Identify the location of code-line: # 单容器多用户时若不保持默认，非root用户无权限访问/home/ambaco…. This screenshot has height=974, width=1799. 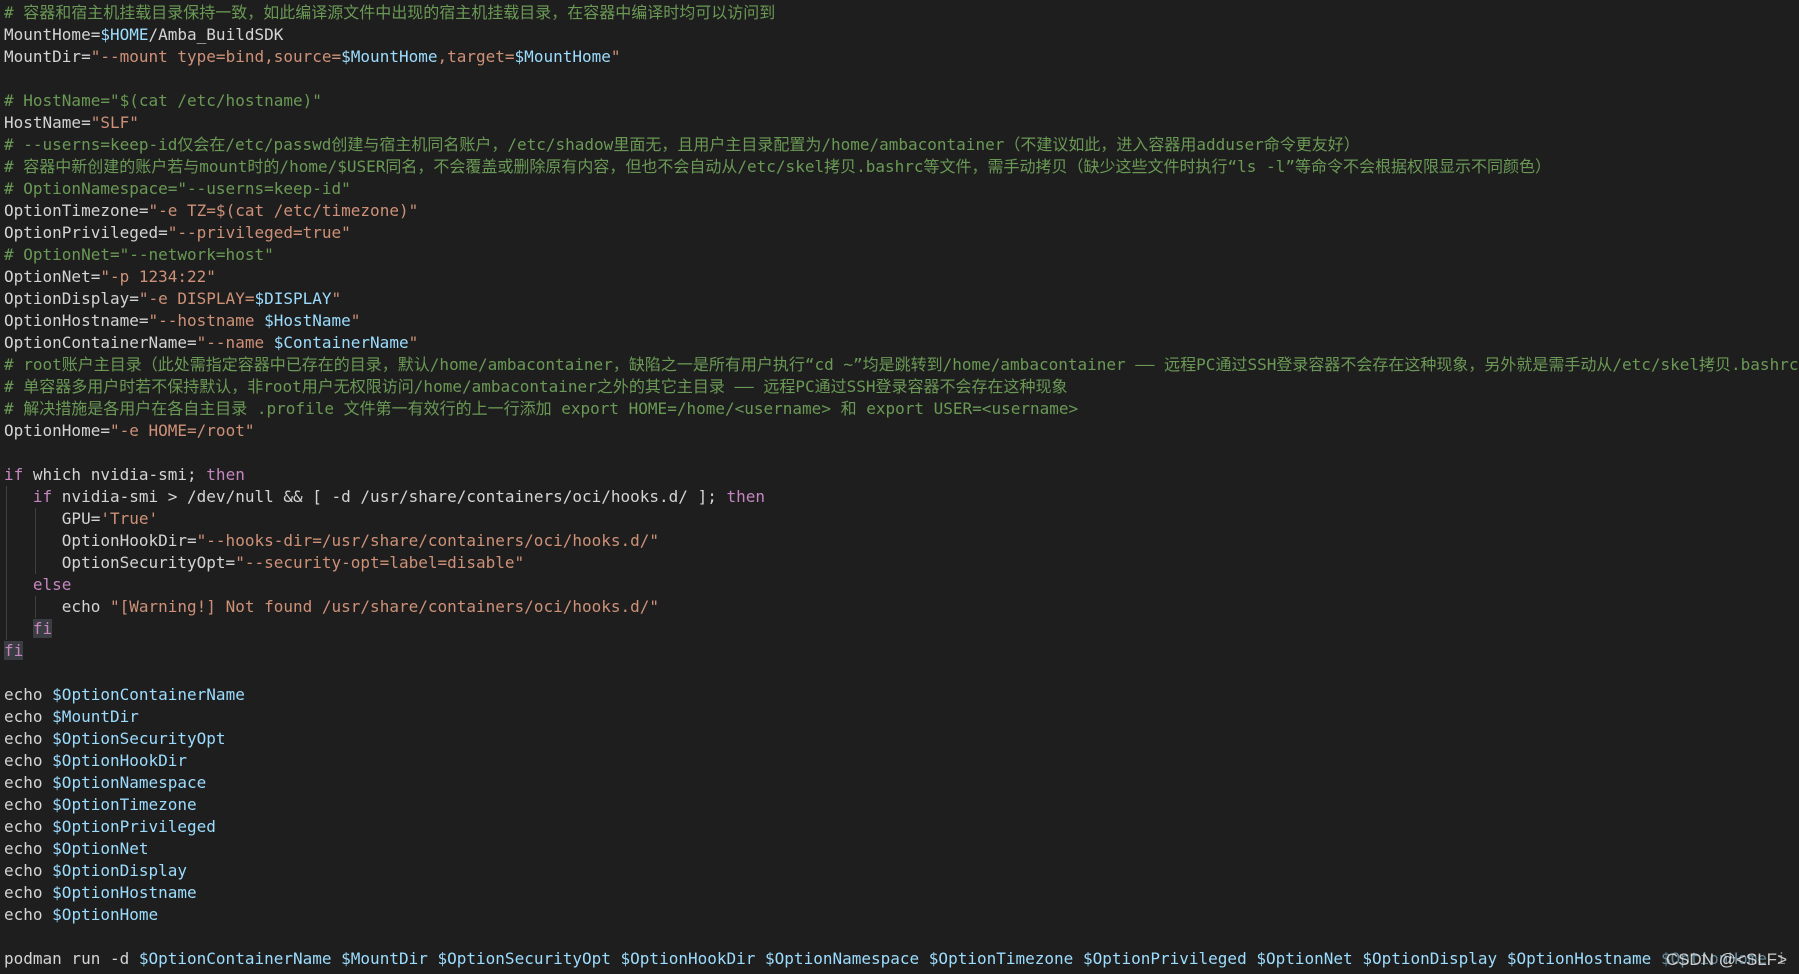
(901, 387).